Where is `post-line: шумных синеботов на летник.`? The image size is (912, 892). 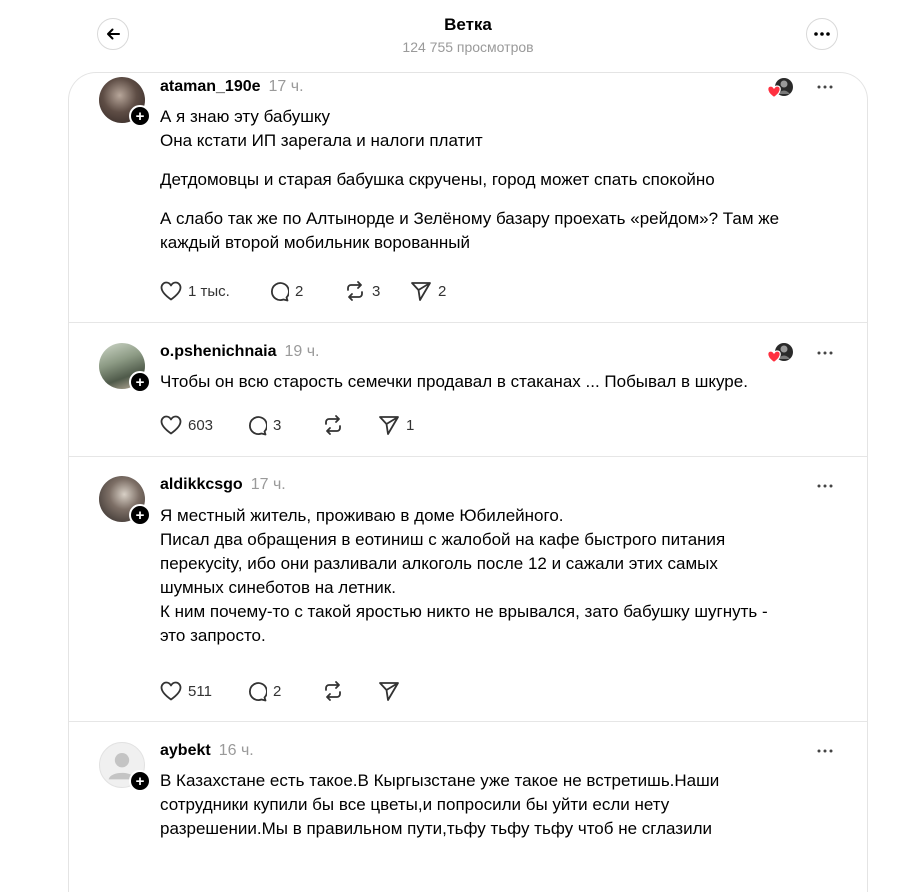 post-line: шумных синеботов на летник. is located at coordinates (278, 587).